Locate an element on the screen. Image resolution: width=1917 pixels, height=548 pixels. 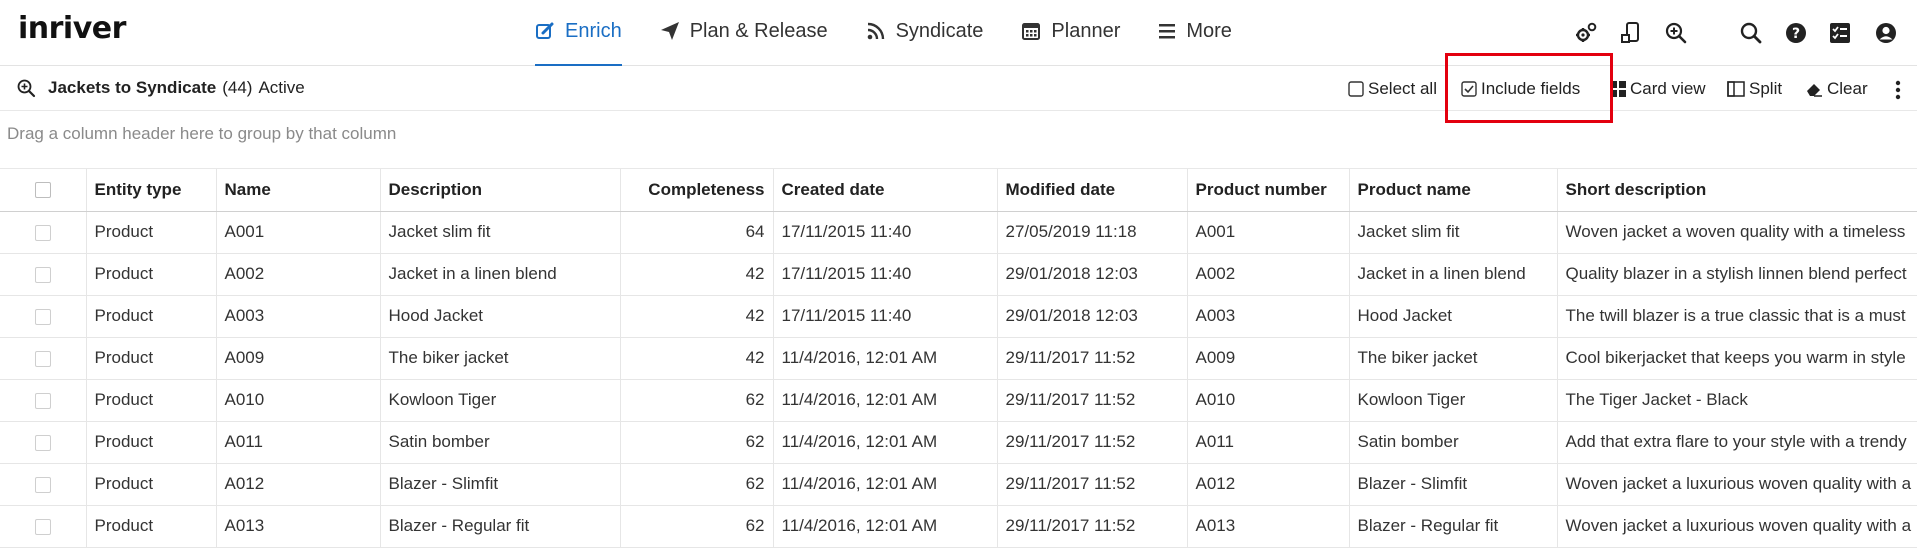
cell-product-number: A010 is located at coordinates (1267, 400).